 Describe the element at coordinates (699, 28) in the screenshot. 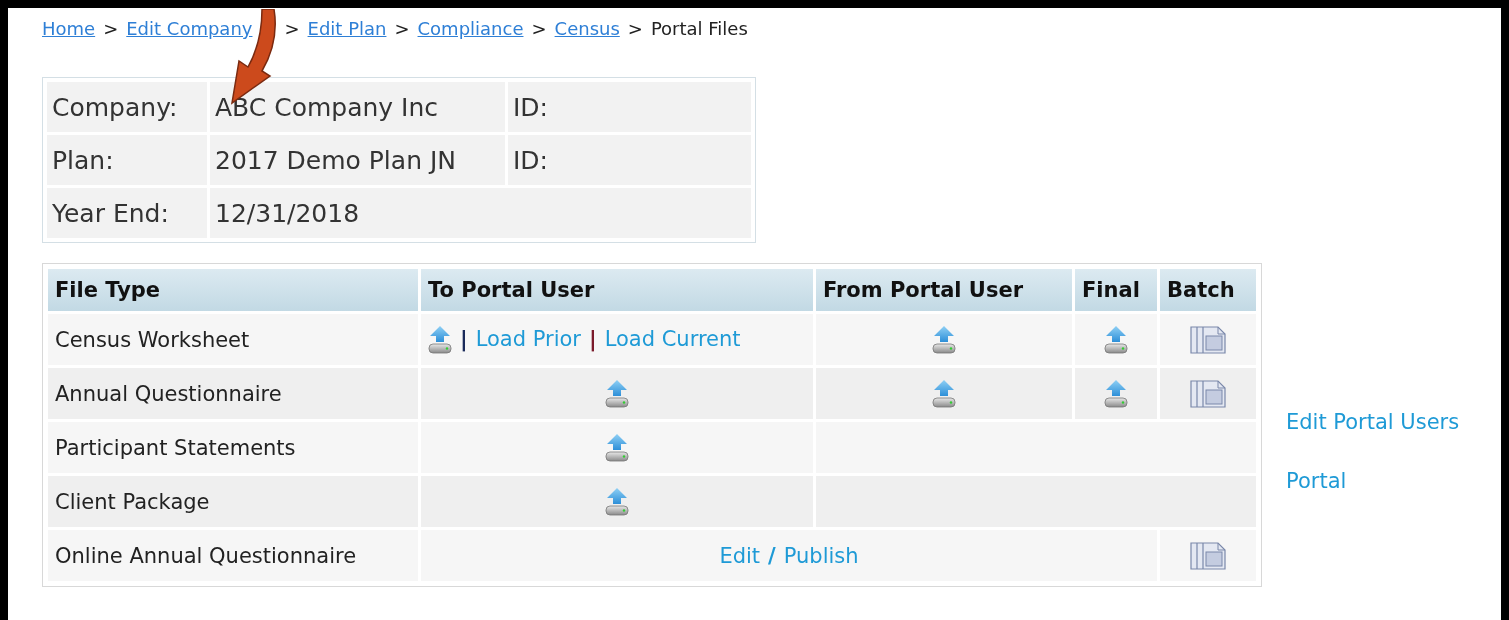

I see `breadcrumb-current: Portal Files` at that location.